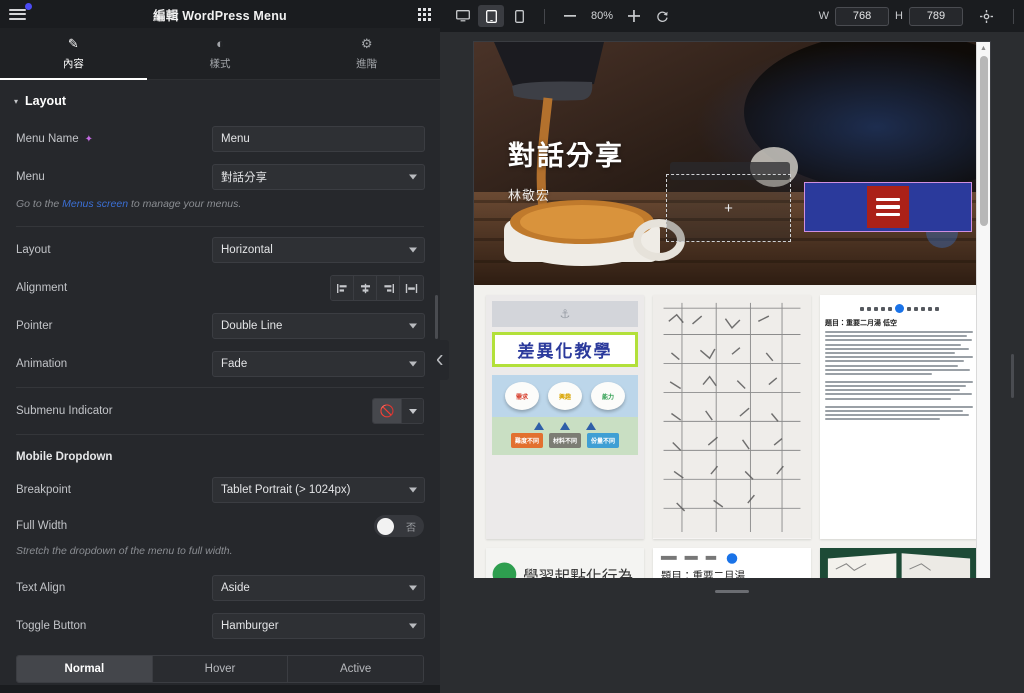 This screenshot has width=1024, height=693. What do you see at coordinates (318, 588) in the screenshot?
I see `text-align-select: Aside` at bounding box center [318, 588].